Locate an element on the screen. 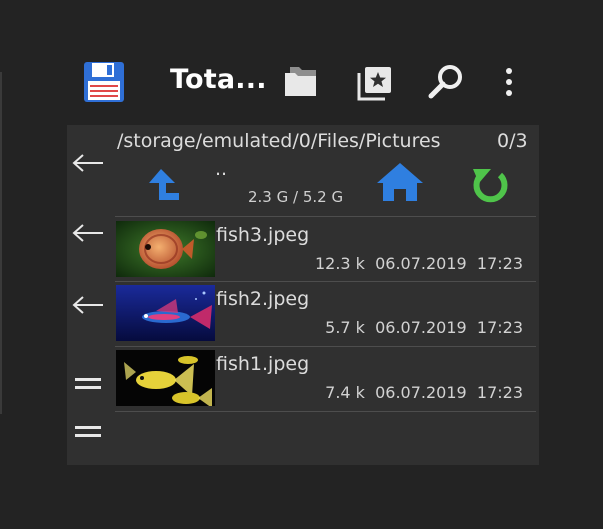 The image size is (603, 529). file-meta: 5.7 k 06.07.2019 17:23 is located at coordinates (424, 327).